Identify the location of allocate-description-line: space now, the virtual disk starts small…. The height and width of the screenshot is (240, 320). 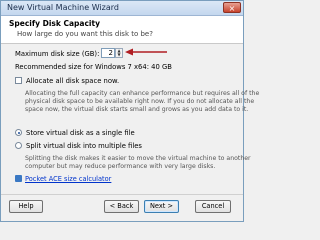
(137, 109).